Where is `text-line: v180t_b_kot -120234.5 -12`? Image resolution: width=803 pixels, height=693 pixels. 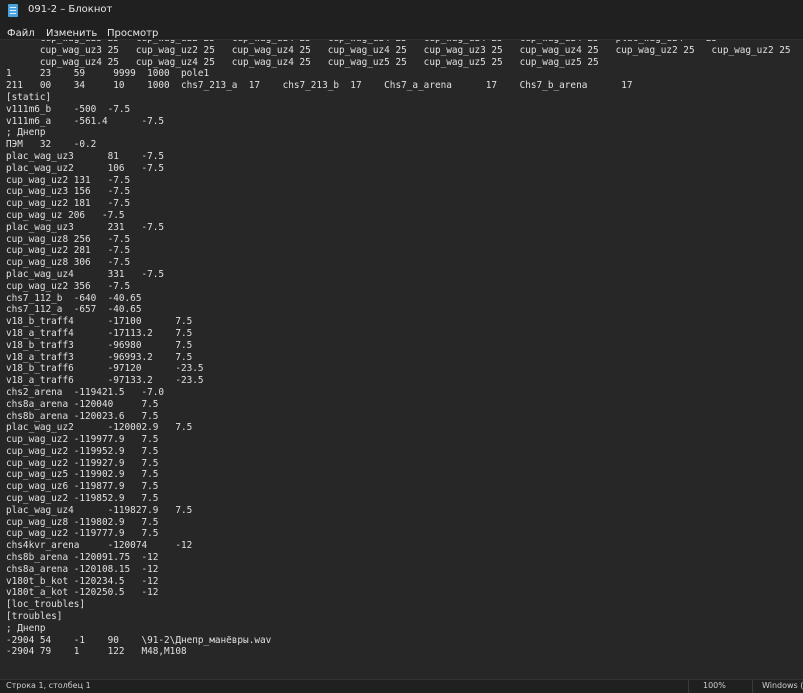
text-line: v180t_b_kot -120234.5 -12 is located at coordinates (82, 581).